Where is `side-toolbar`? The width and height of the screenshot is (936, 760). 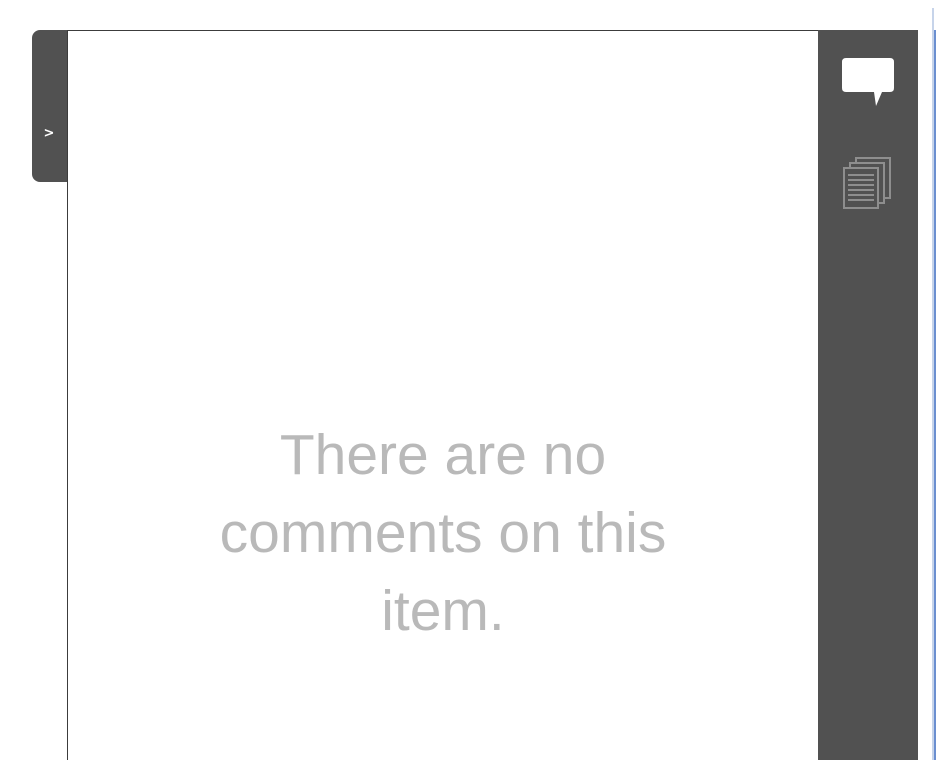 side-toolbar is located at coordinates (868, 395).